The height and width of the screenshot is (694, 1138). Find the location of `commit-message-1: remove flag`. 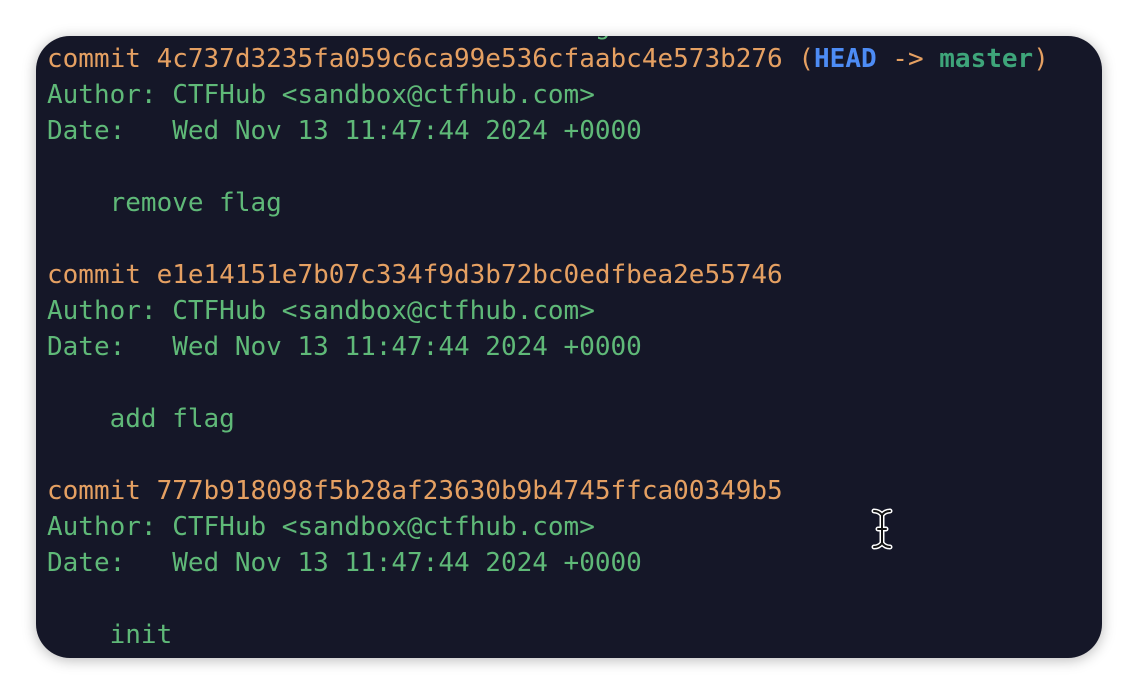

commit-message-1: remove flag is located at coordinates (164, 203).